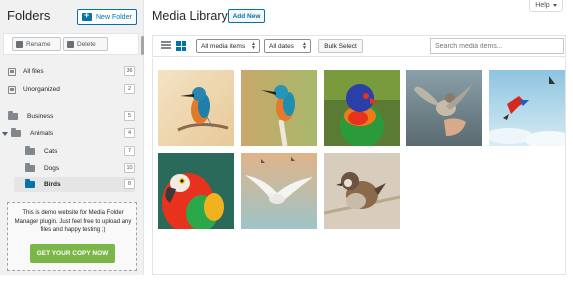 The image size is (573, 287). Describe the element at coordinates (190, 16) in the screenshot. I see `page-title: Media Library` at that location.